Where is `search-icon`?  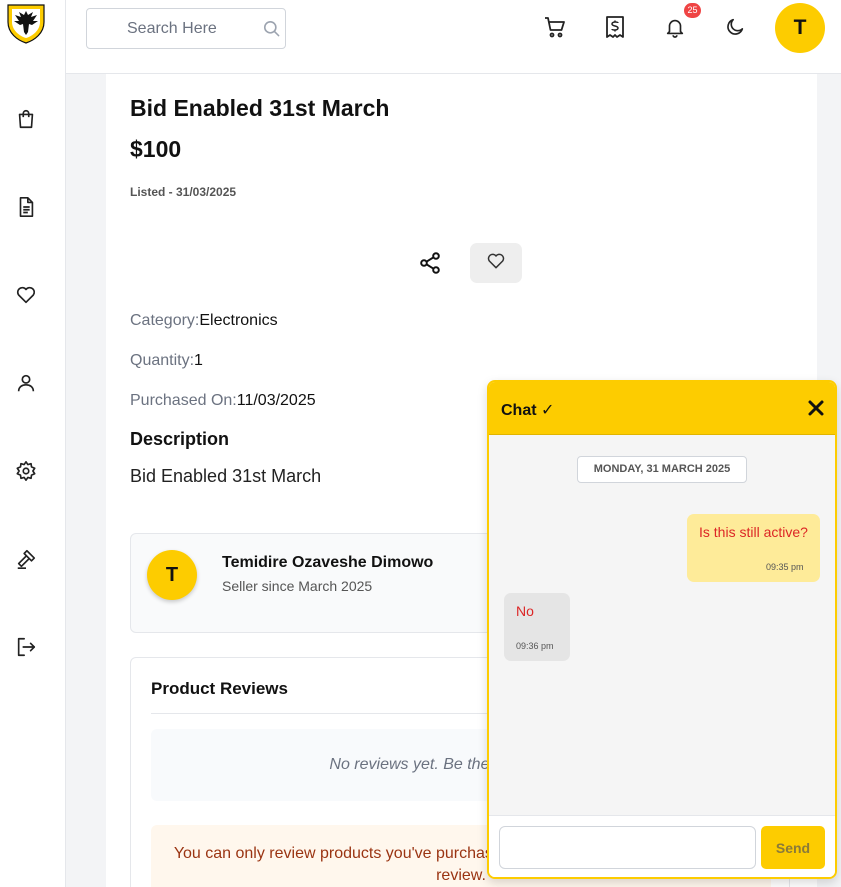 search-icon is located at coordinates (271, 31).